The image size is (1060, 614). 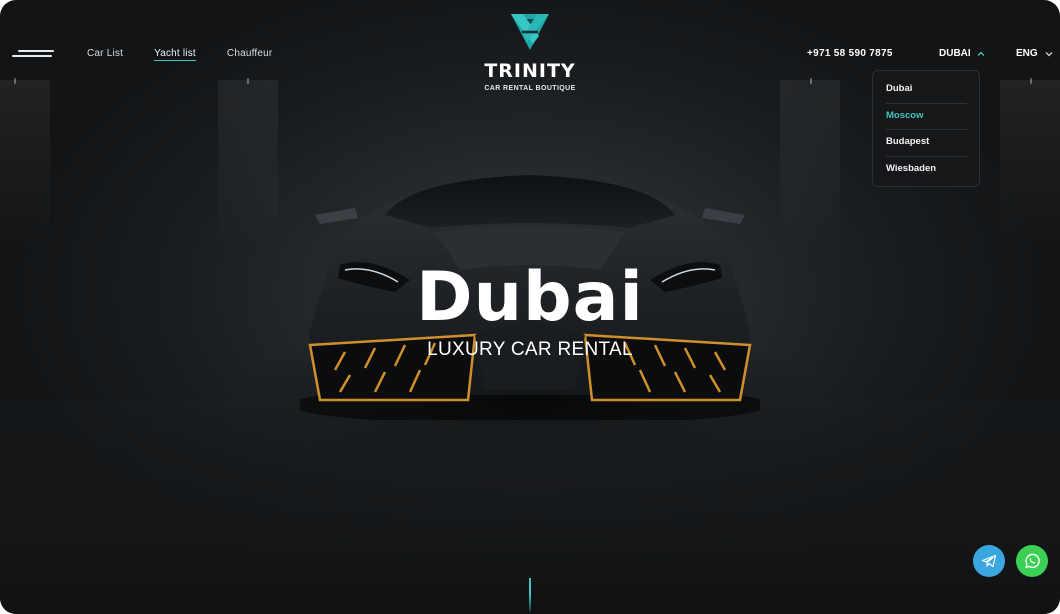 I want to click on city-selector: DUBAI, so click(x=962, y=53).